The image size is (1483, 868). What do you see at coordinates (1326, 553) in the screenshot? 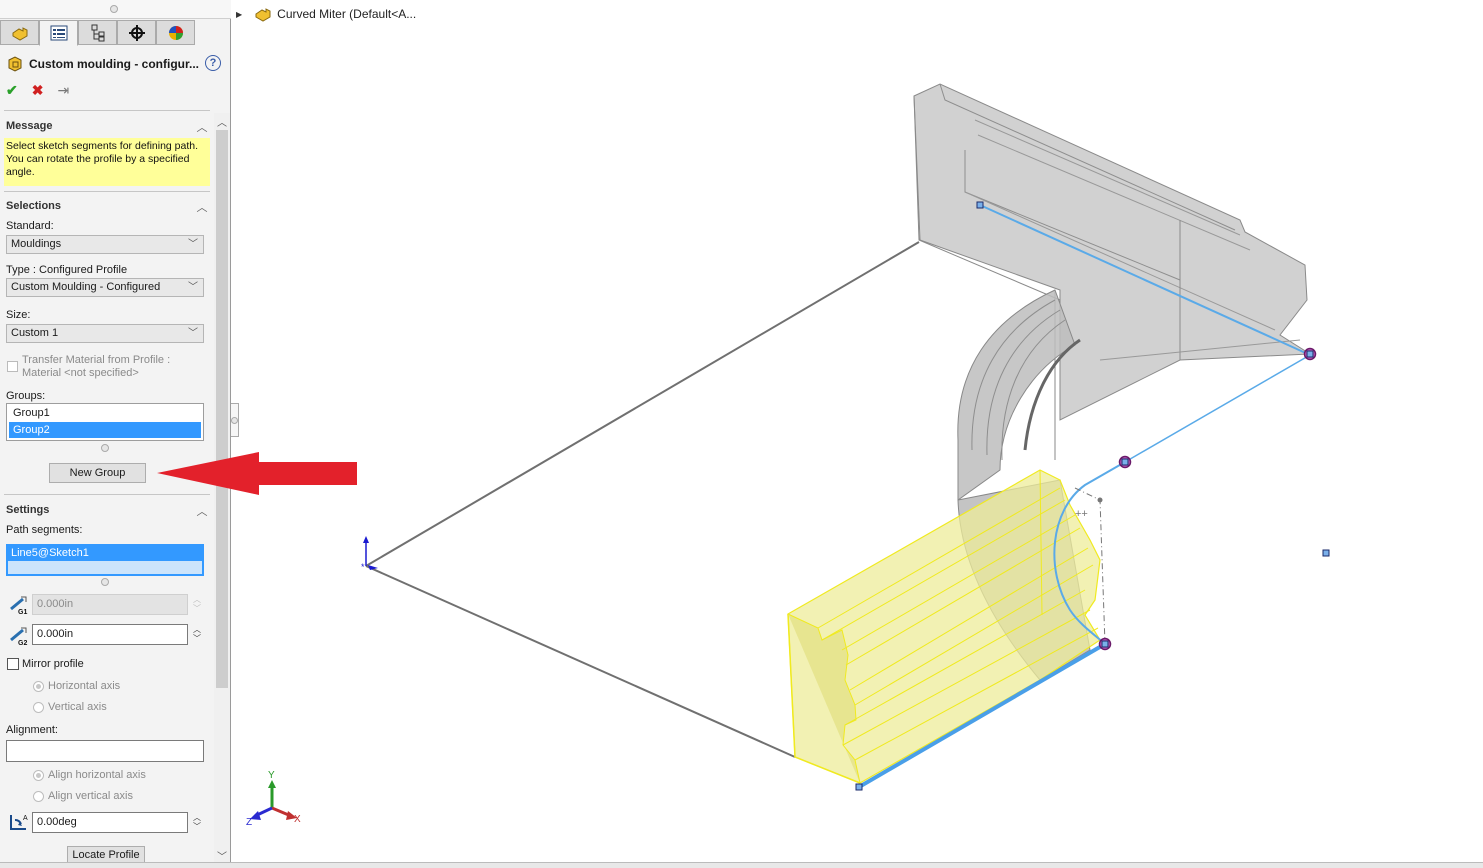
I see `sketch-point-marker` at bounding box center [1326, 553].